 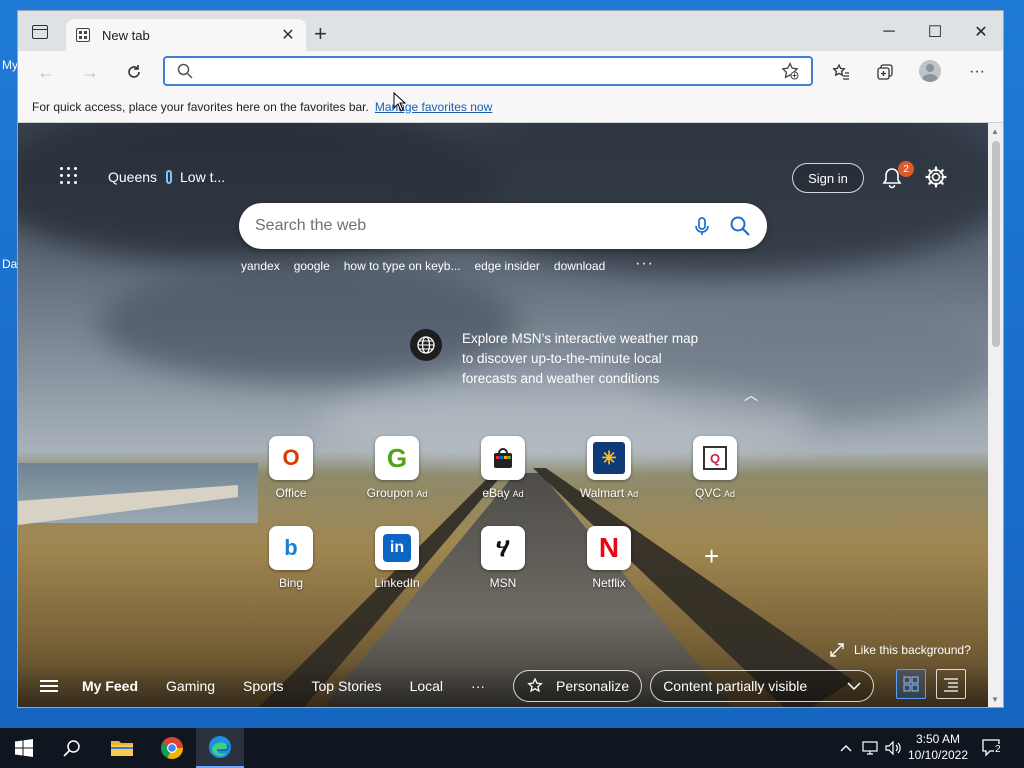 I want to click on feed-tab-sports: Sports, so click(x=263, y=686).